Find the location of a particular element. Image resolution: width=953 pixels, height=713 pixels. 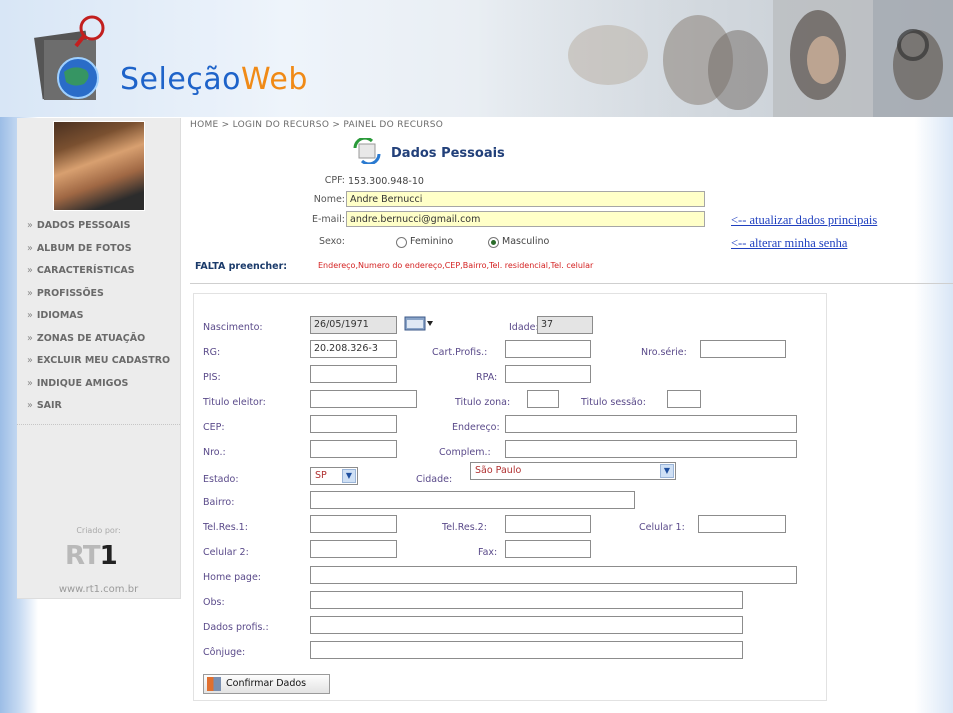

sidebar-item-idiomas: » IDIOMAS is located at coordinates (98, 316).